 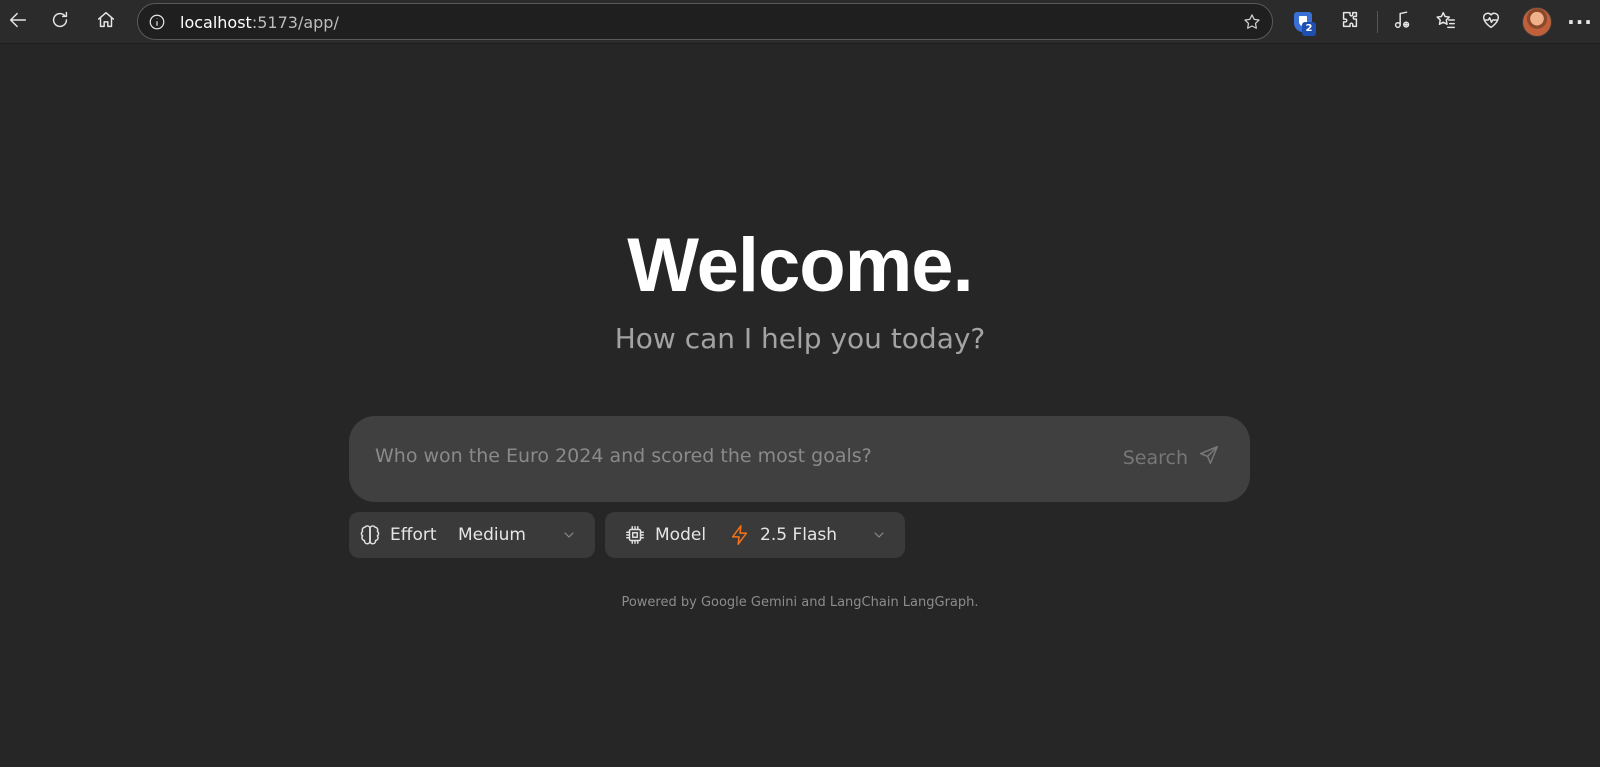 I want to click on back-button, so click(x=18, y=22).